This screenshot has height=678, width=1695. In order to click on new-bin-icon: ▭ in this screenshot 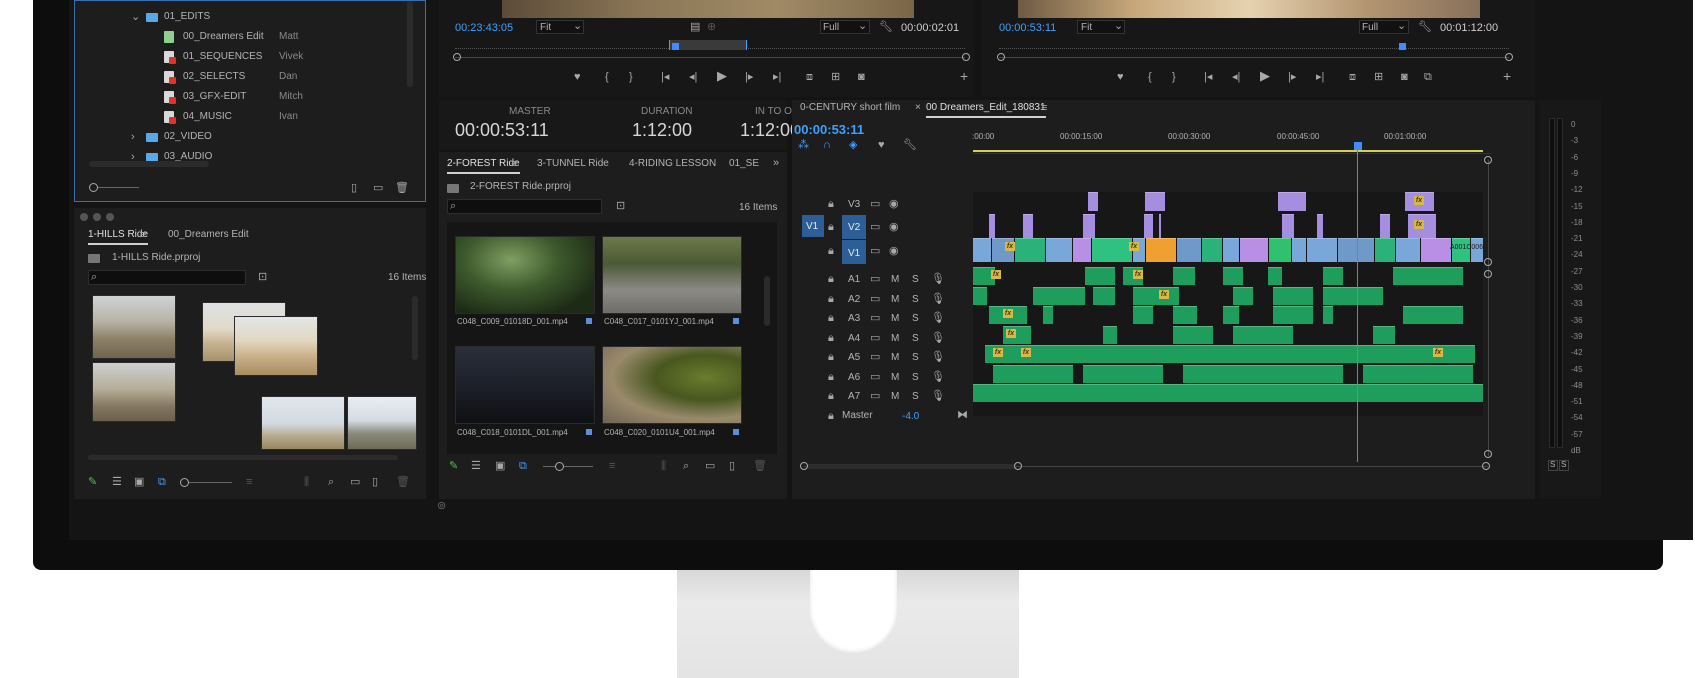, I will do `click(378, 188)`.